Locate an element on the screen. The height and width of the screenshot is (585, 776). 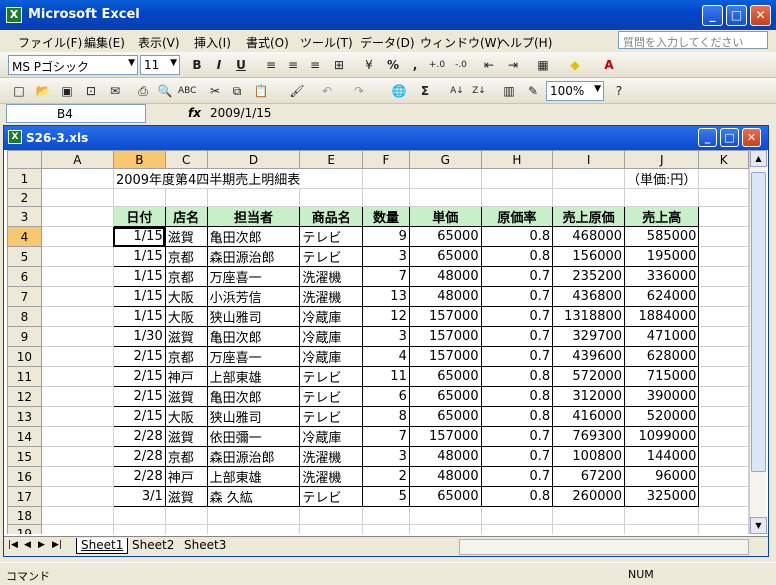
permission-icon: ⊡ is located at coordinates (91, 91).